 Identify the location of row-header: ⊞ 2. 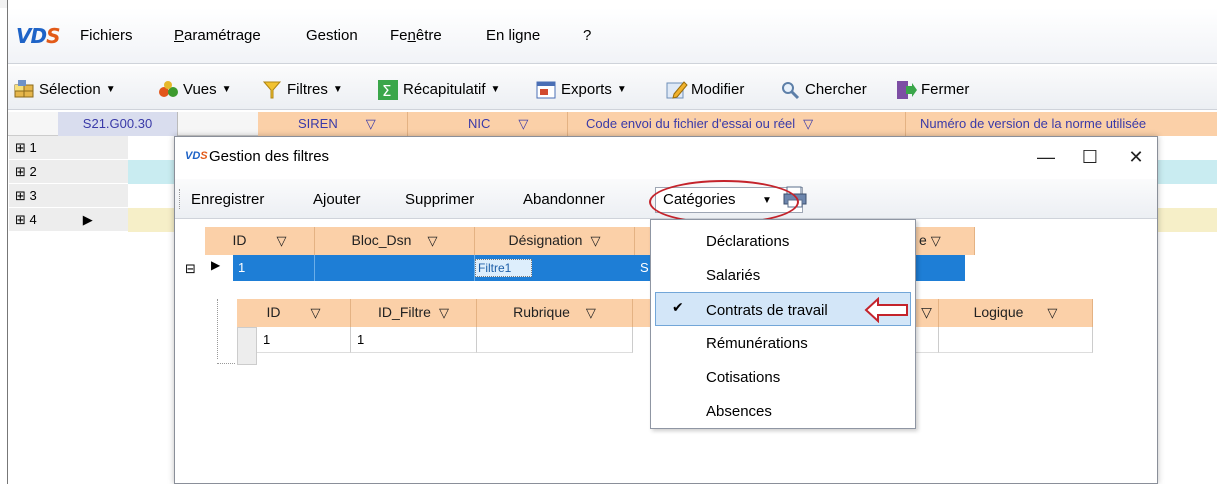
(68, 172).